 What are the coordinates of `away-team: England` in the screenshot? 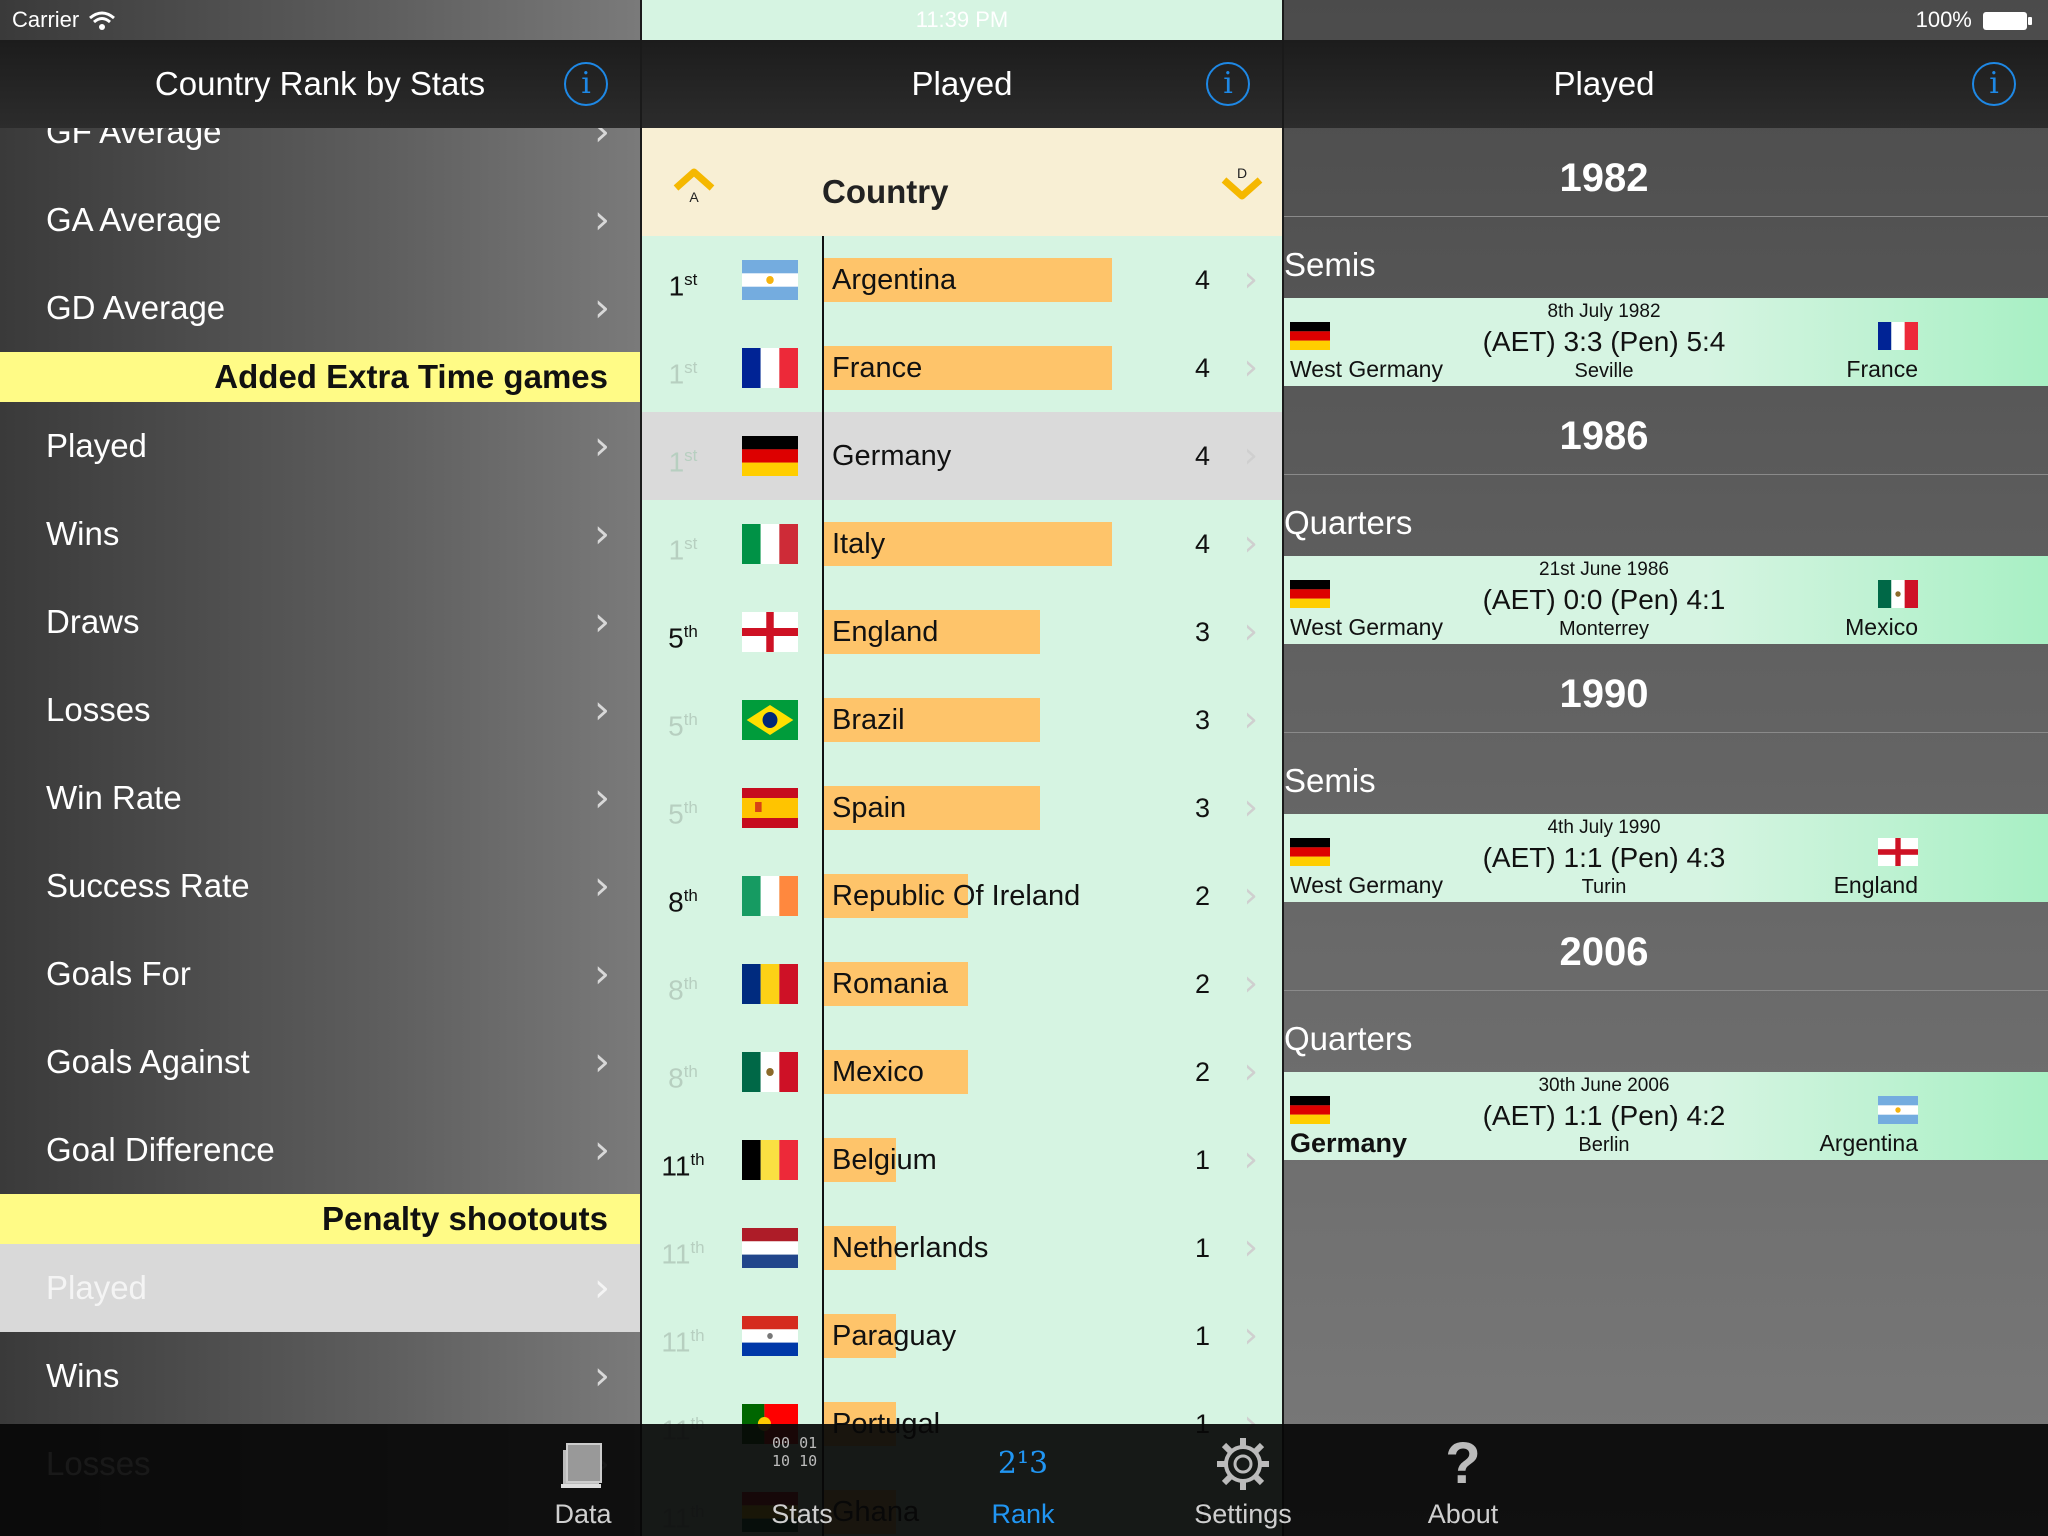 It's located at (1875, 885).